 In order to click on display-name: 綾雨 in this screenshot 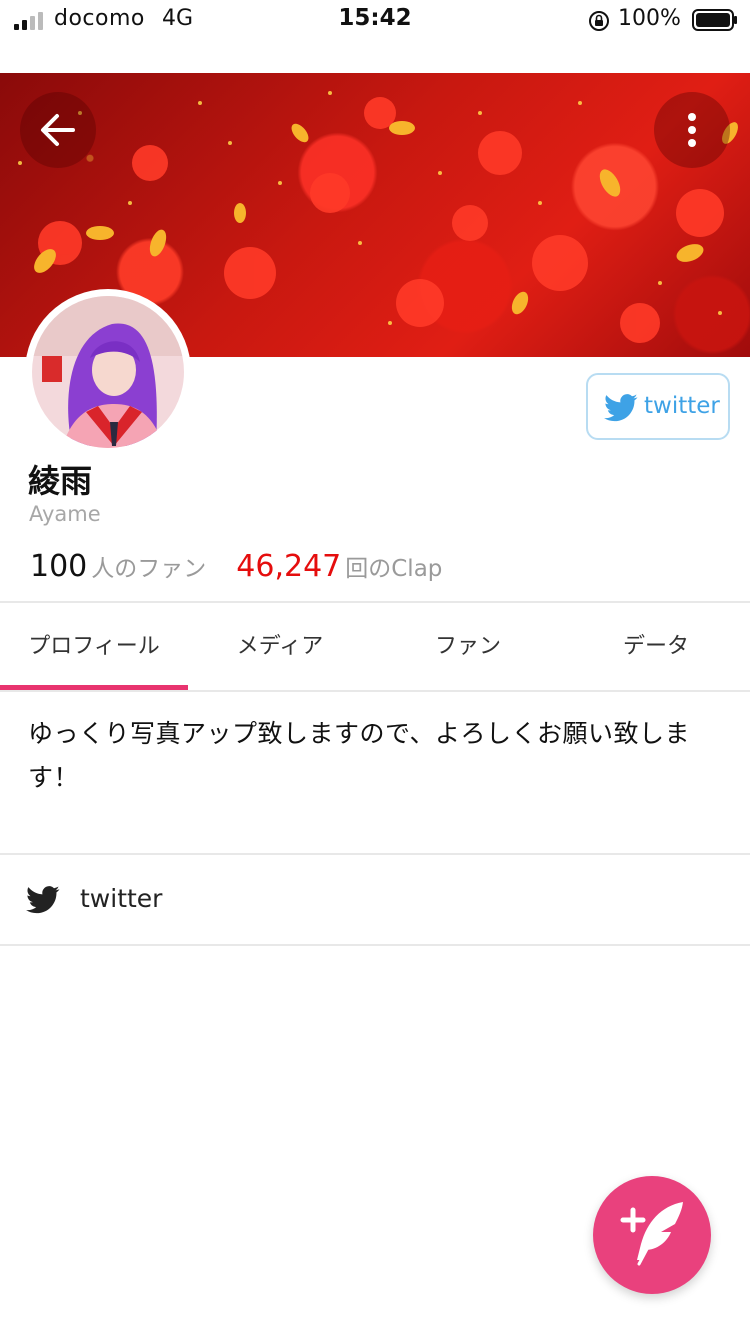, I will do `click(60, 481)`.